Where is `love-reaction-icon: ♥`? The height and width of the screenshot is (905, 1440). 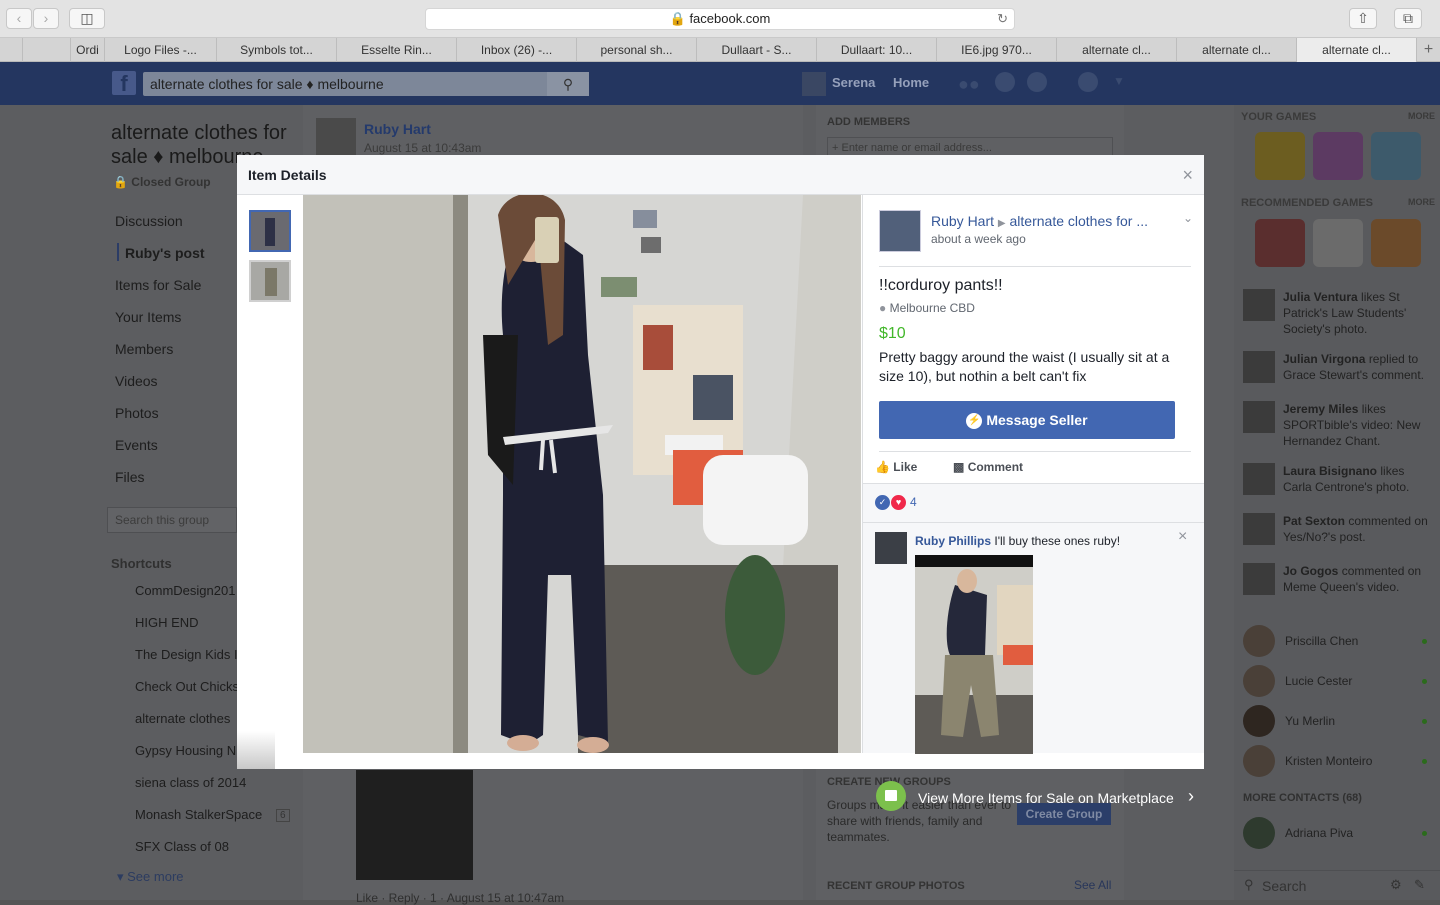
love-reaction-icon: ♥ is located at coordinates (898, 502).